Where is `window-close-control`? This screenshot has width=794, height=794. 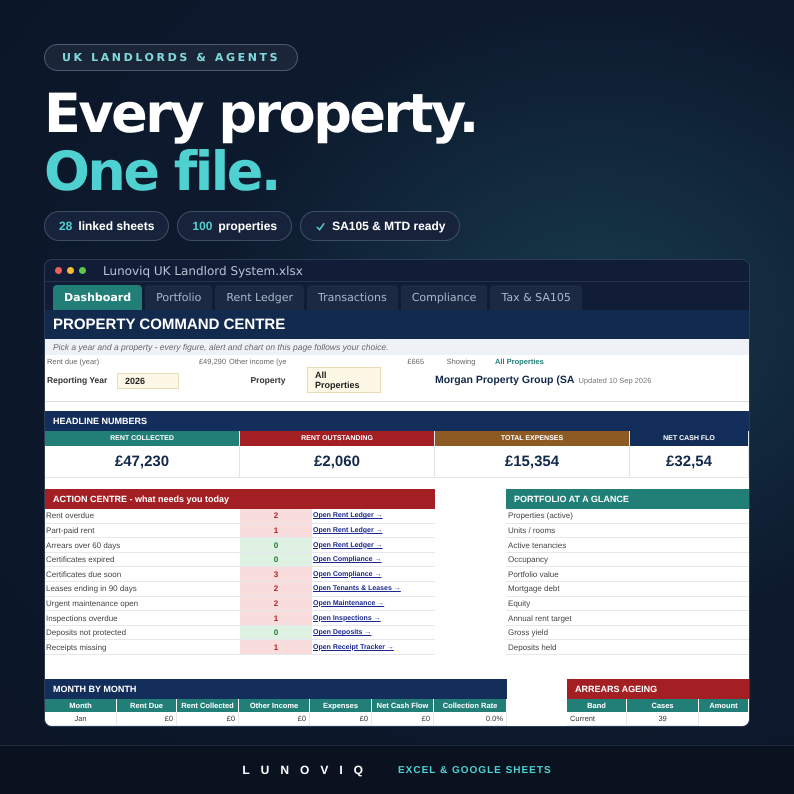
window-close-control is located at coordinates (58, 270).